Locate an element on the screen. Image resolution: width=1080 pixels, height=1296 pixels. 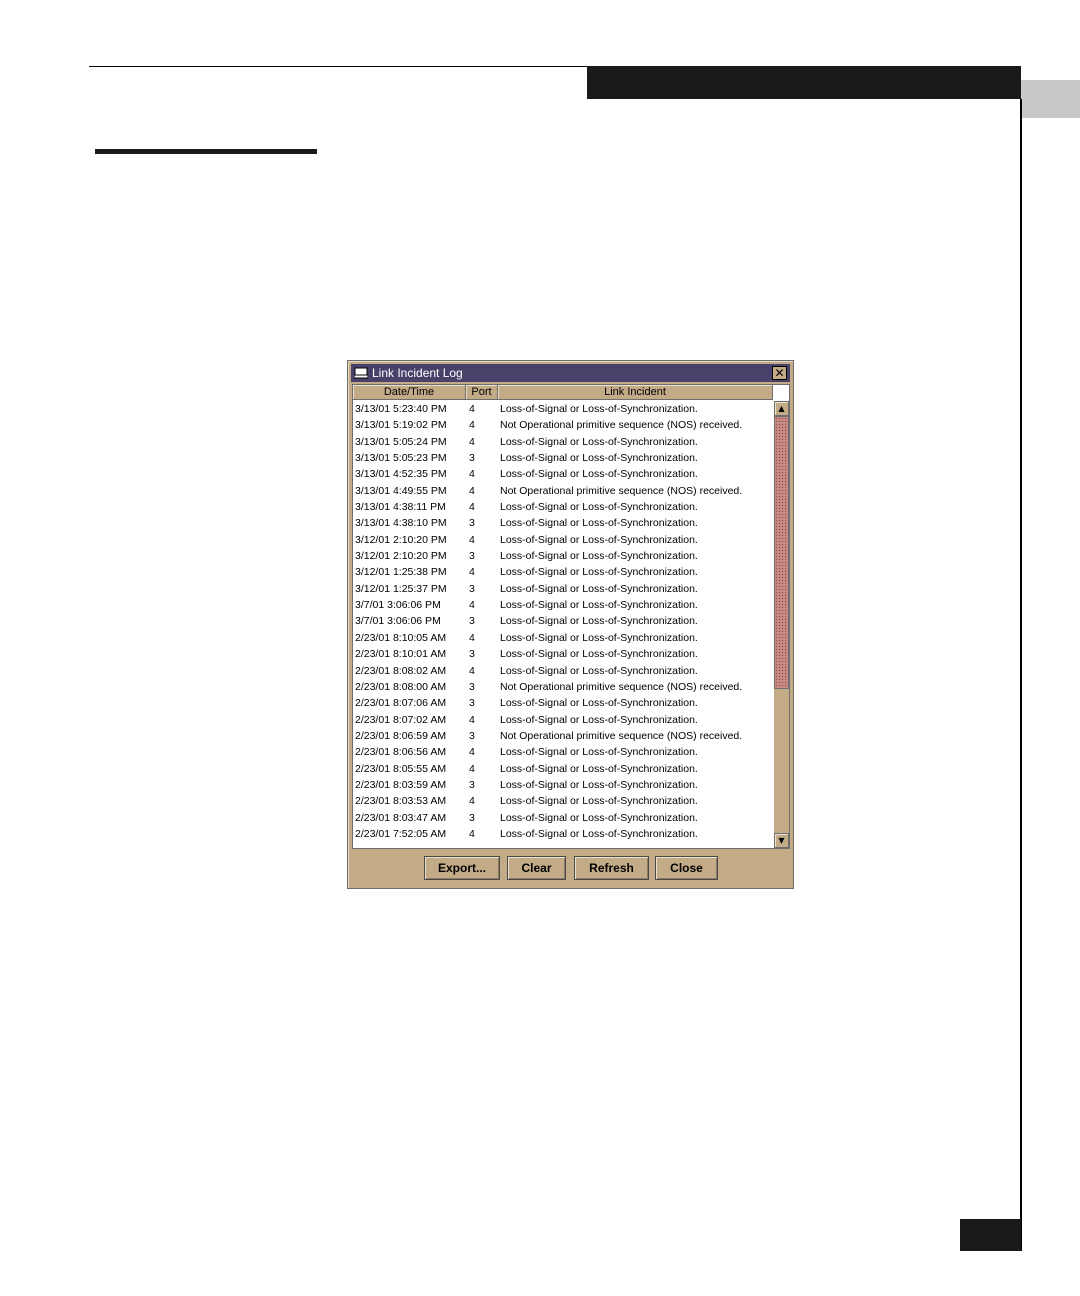
cell-datetime: 3/12/01 1:25:37 PM is located at coordinates (401, 588).